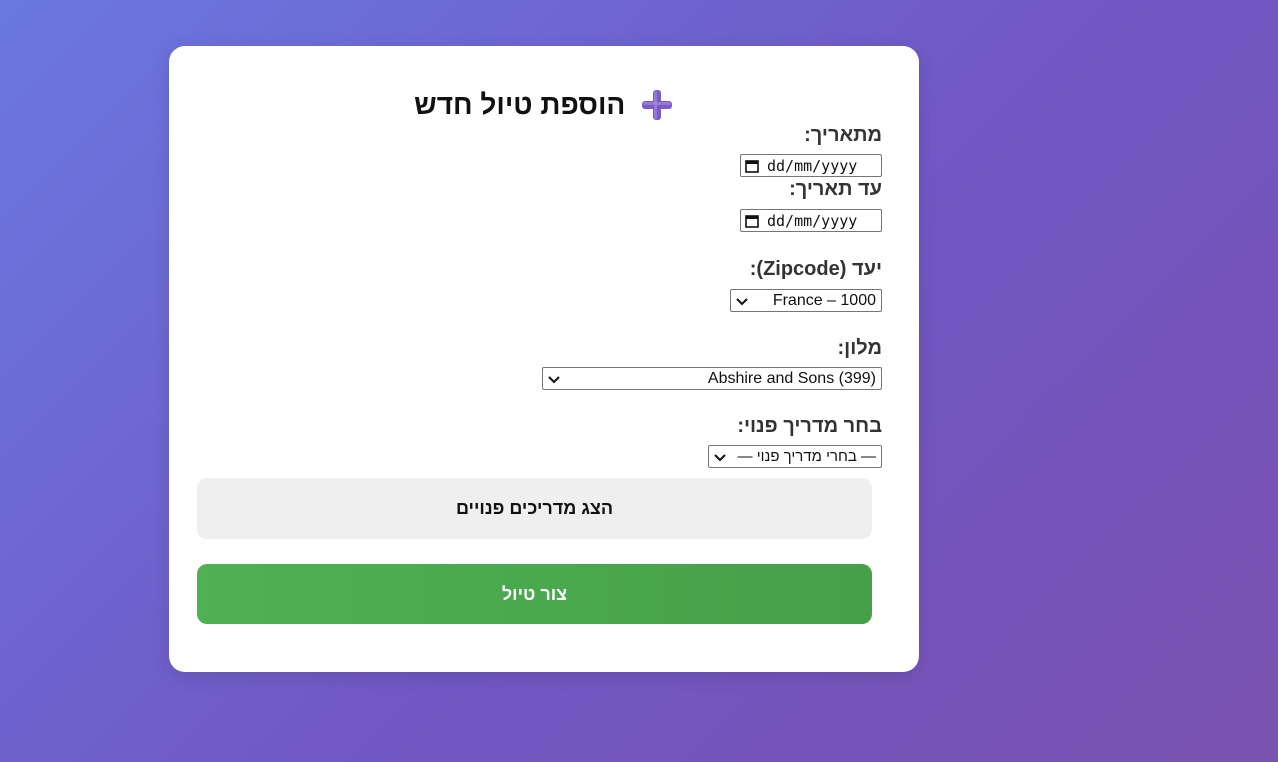  I want to click on from-date-input: dd/mm/yyyy, so click(811, 165).